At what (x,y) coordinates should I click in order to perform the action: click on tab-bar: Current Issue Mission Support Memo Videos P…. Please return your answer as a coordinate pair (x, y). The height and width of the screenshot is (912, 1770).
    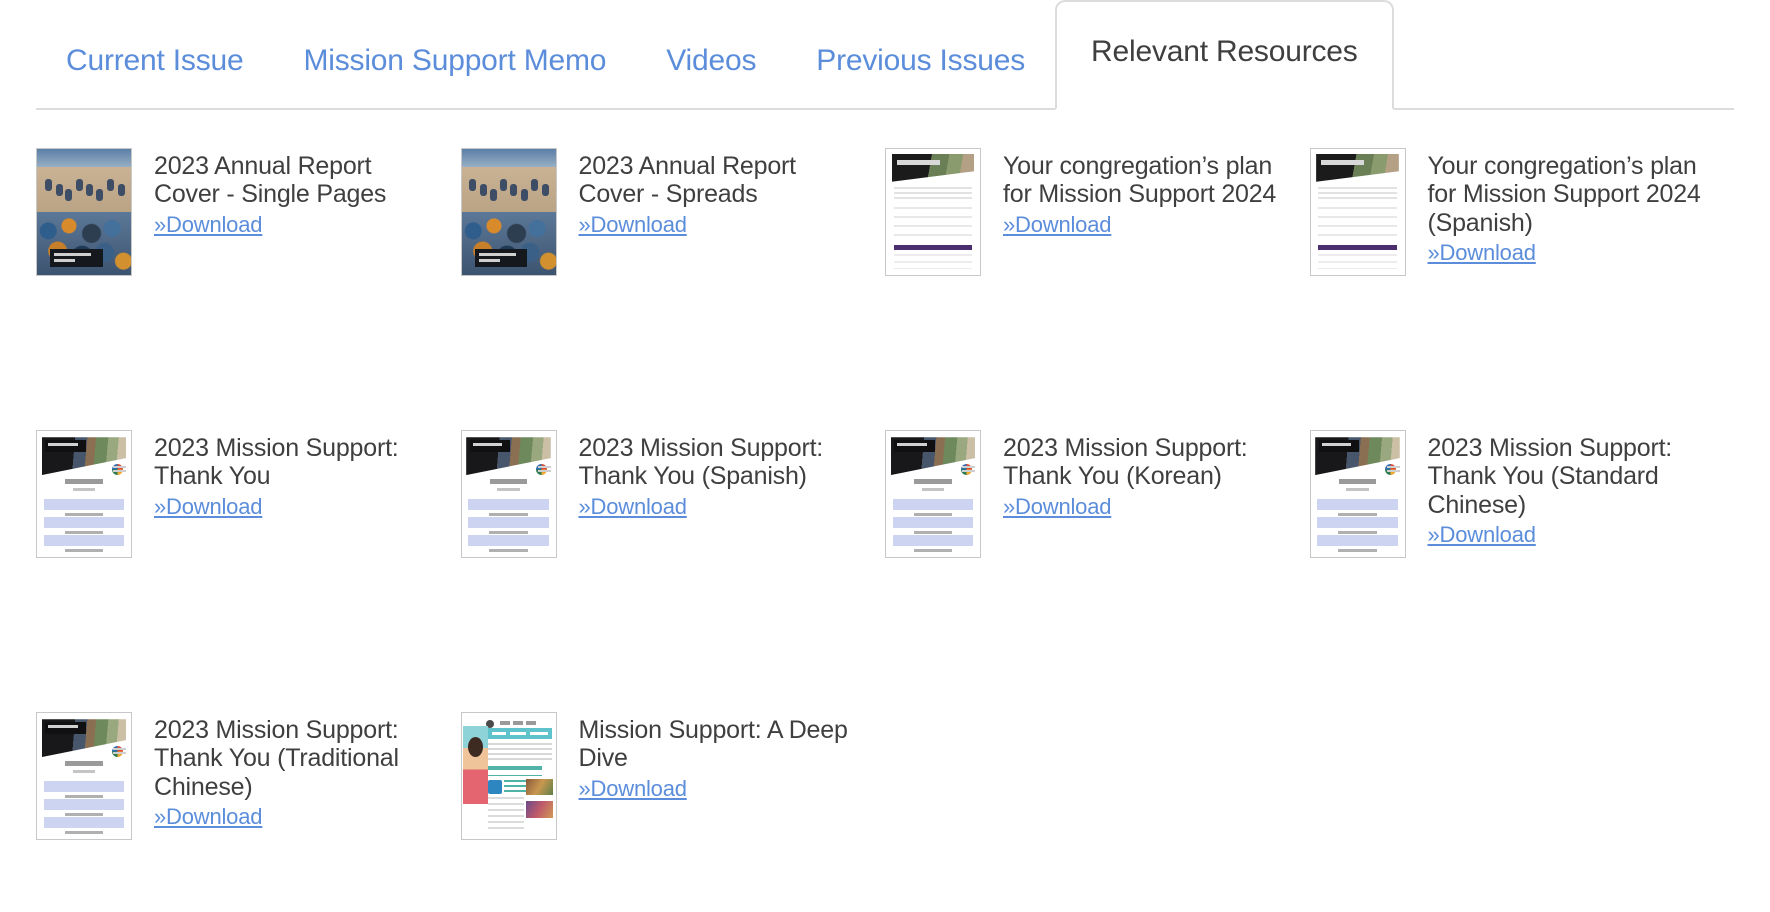
    Looking at the image, I should click on (885, 55).